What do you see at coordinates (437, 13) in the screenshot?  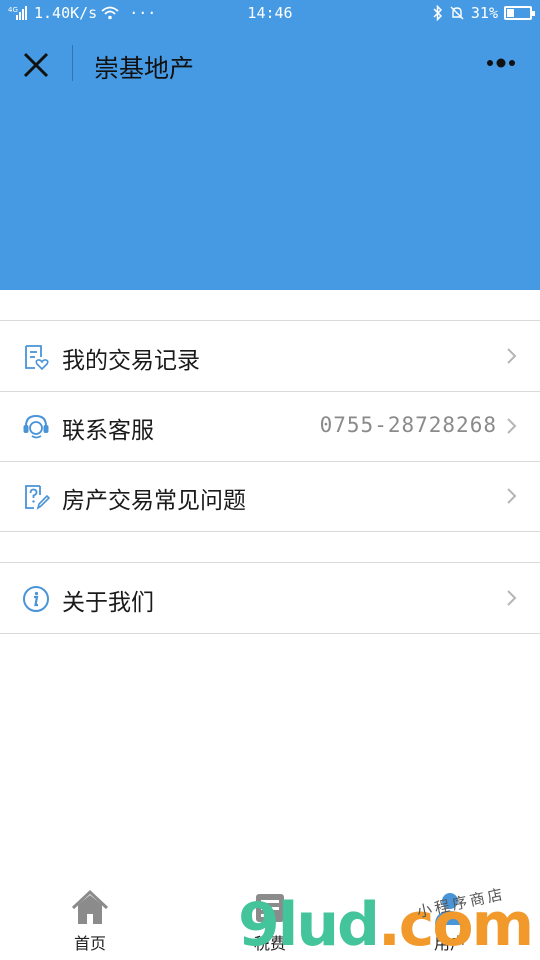 I see `bluetooth-icon` at bounding box center [437, 13].